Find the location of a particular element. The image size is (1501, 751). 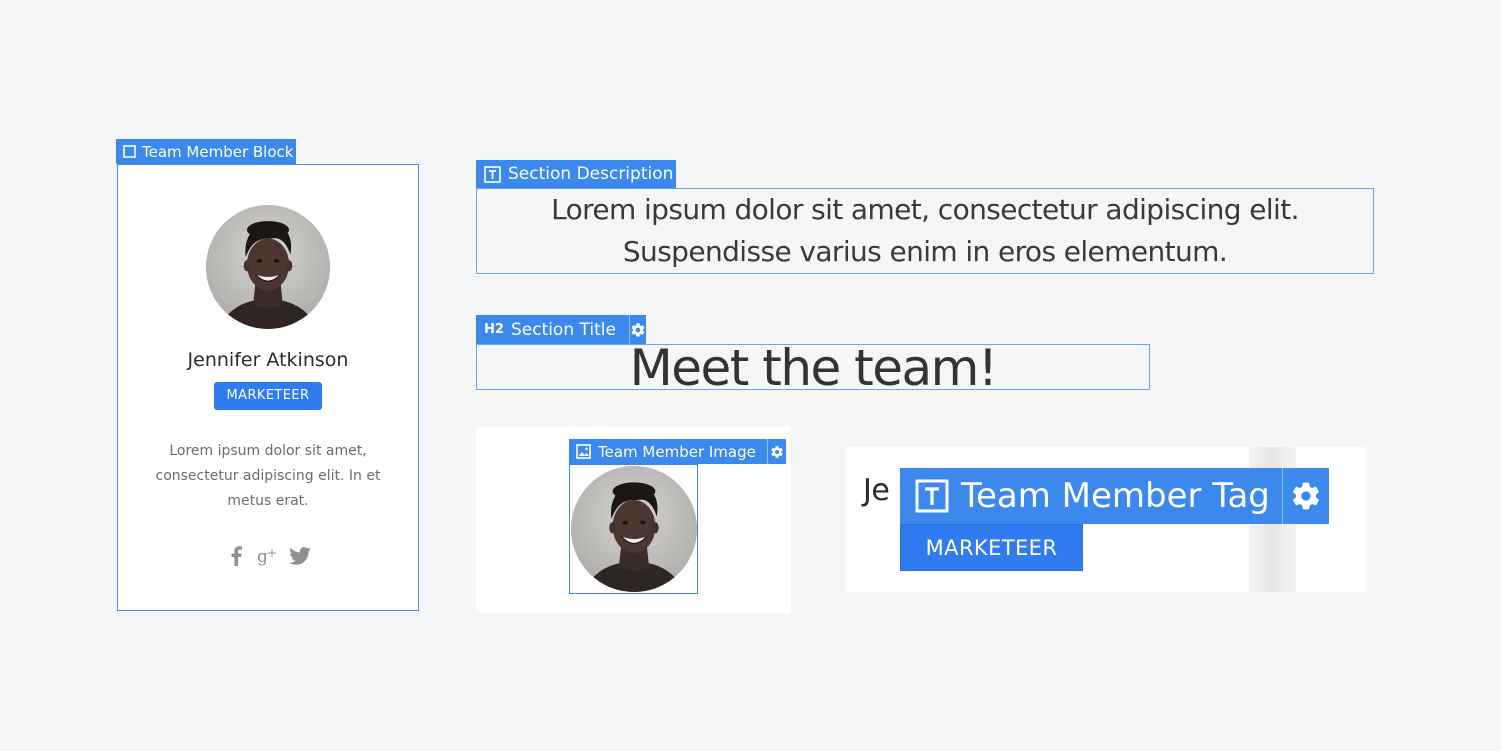

social-links: g + is located at coordinates (268, 556).